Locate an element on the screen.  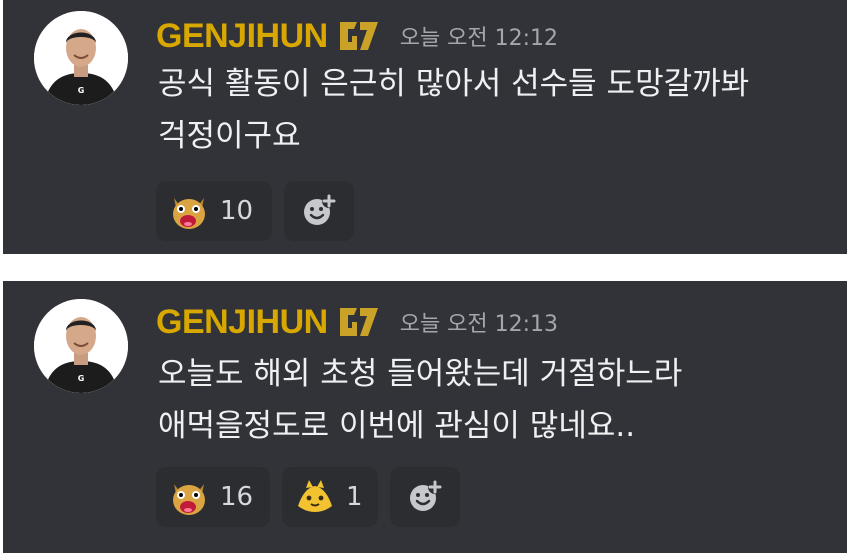
reaction-count: 10 is located at coordinates (237, 211).